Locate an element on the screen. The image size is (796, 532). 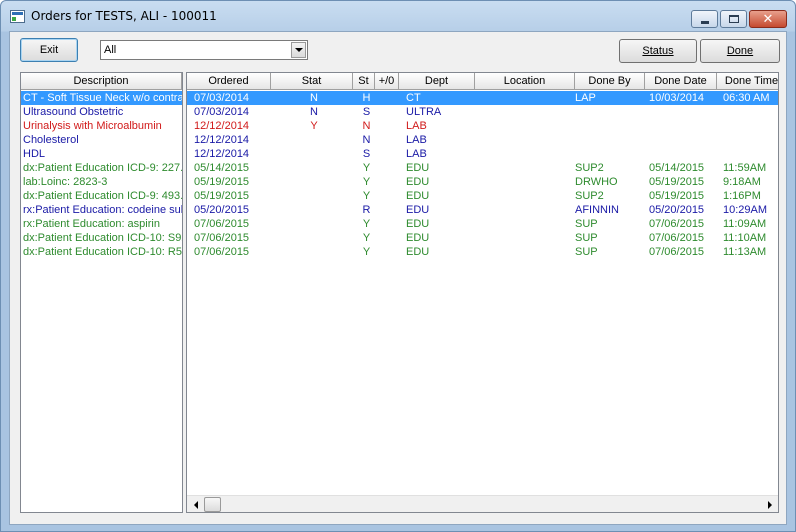
title-bar: Orders for TESTS, ALI - 100011 ✕ is located at coordinates (398, 16).